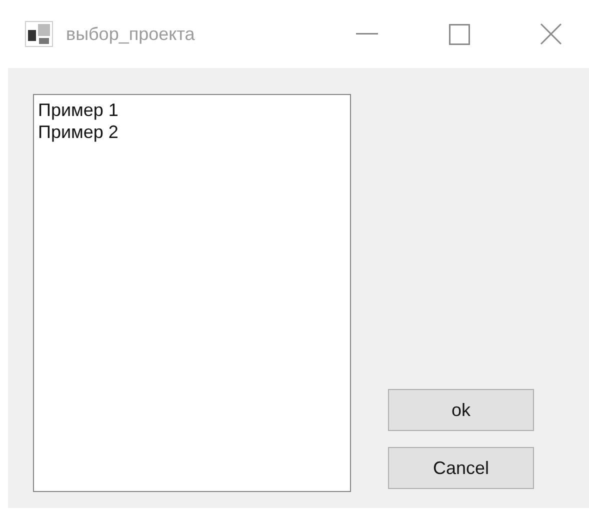 The image size is (589, 517). I want to click on close-icon, so click(551, 34).